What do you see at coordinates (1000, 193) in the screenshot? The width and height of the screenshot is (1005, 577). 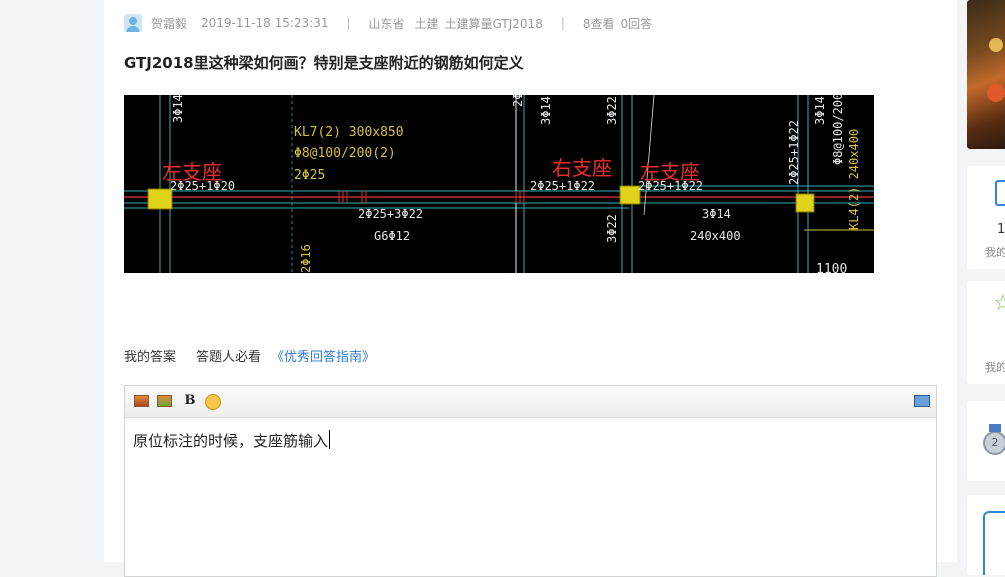 I see `document-icon` at bounding box center [1000, 193].